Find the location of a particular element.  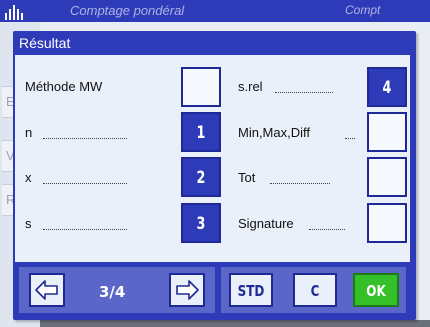

page-navigation-group: 3/4 is located at coordinates (117, 290).